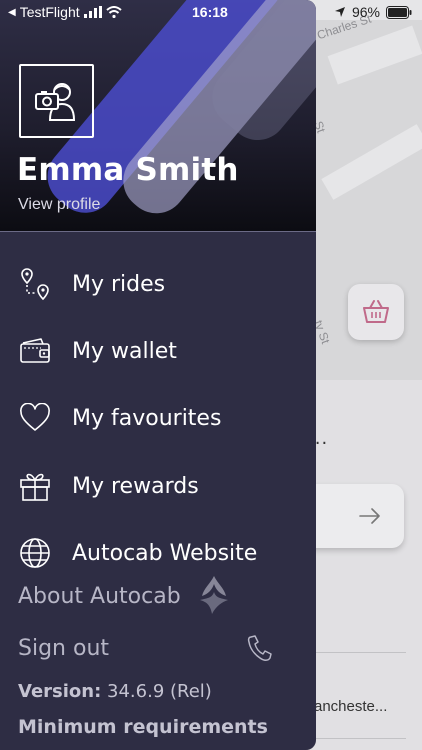 The width and height of the screenshot is (422, 750). Describe the element at coordinates (35, 553) in the screenshot. I see `globe-icon` at that location.